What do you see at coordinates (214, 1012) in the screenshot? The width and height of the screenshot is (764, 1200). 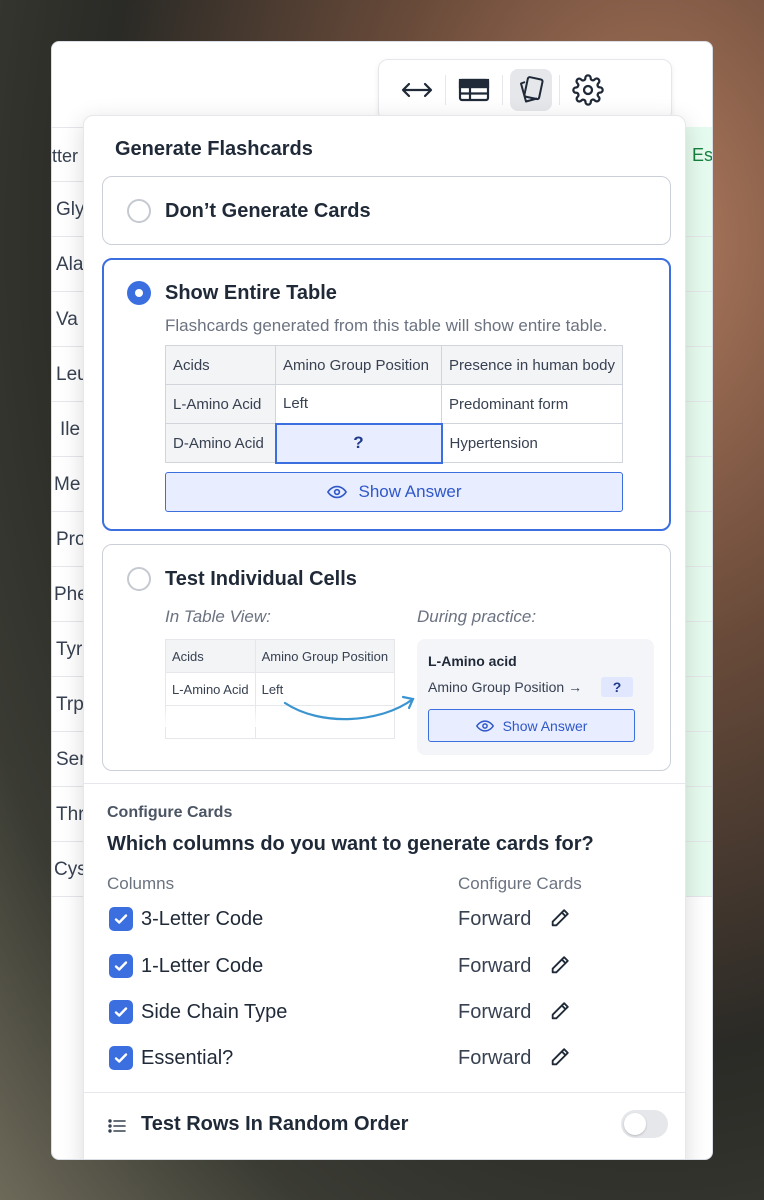 I see `column-name: Side Chain Type` at bounding box center [214, 1012].